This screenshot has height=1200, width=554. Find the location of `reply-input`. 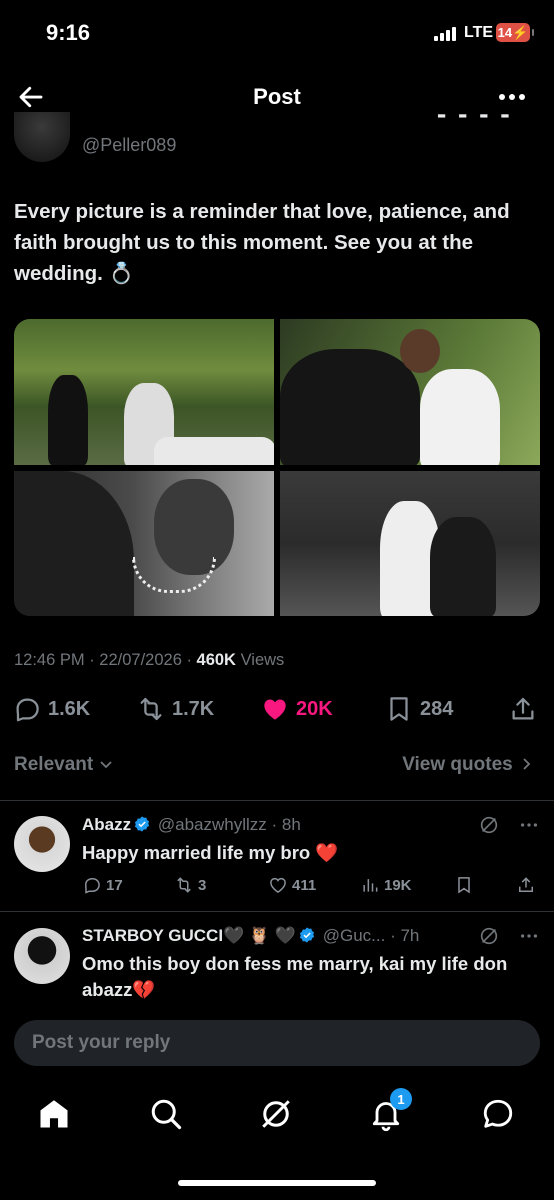

reply-input is located at coordinates (277, 1043).